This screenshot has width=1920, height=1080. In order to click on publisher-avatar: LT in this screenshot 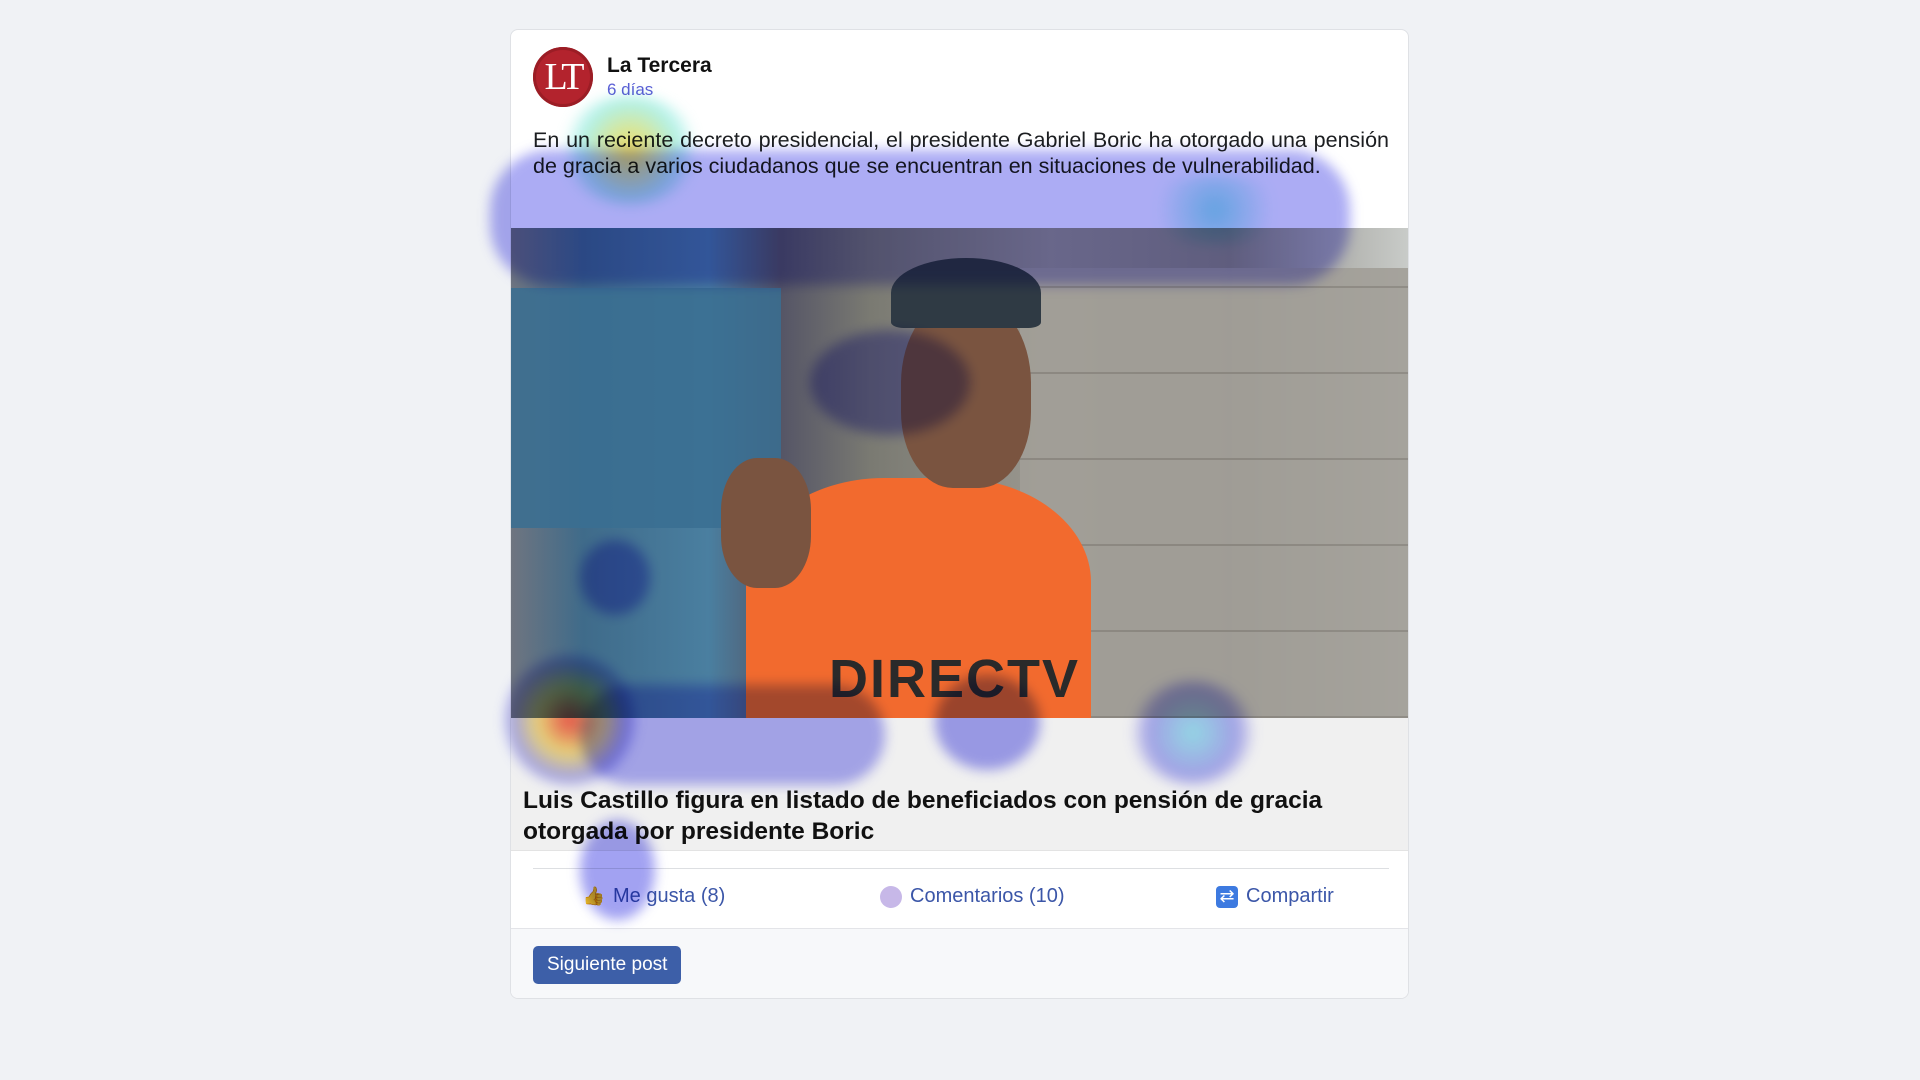, I will do `click(563, 77)`.